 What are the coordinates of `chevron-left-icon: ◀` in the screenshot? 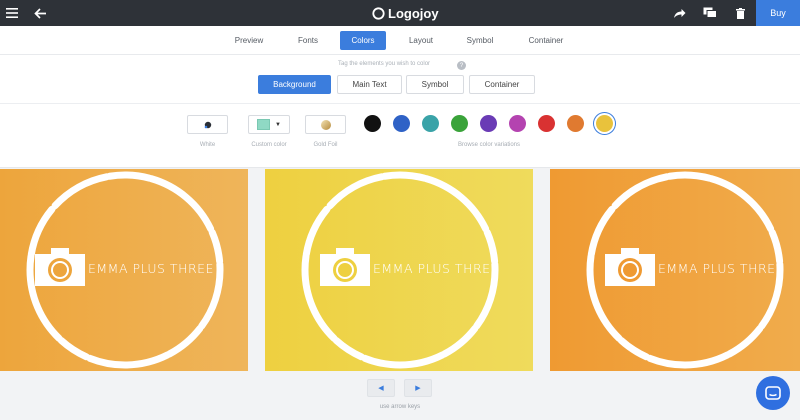 It's located at (381, 388).